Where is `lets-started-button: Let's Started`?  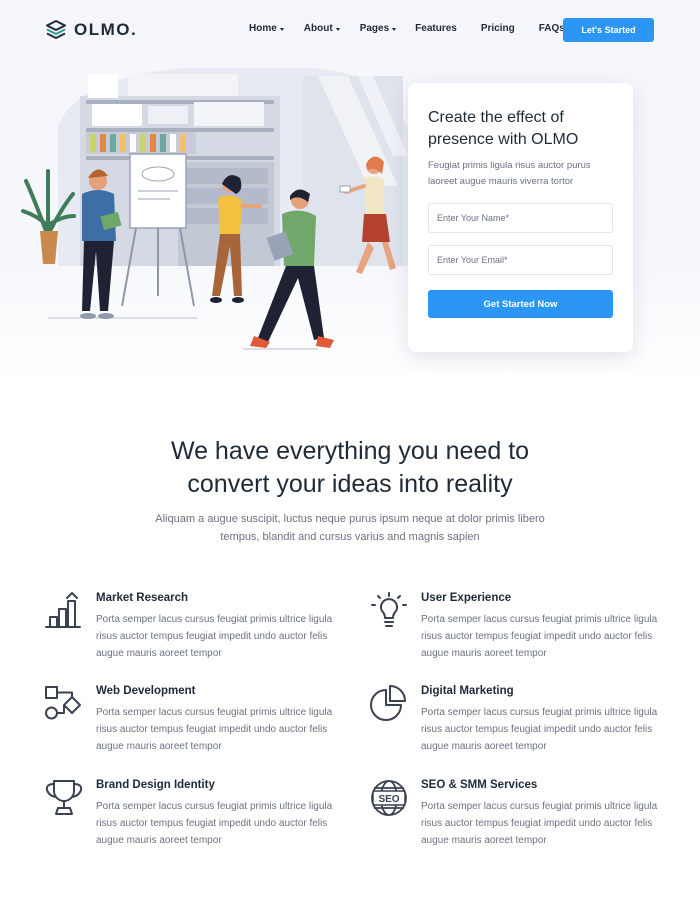 lets-started-button: Let's Started is located at coordinates (608, 30).